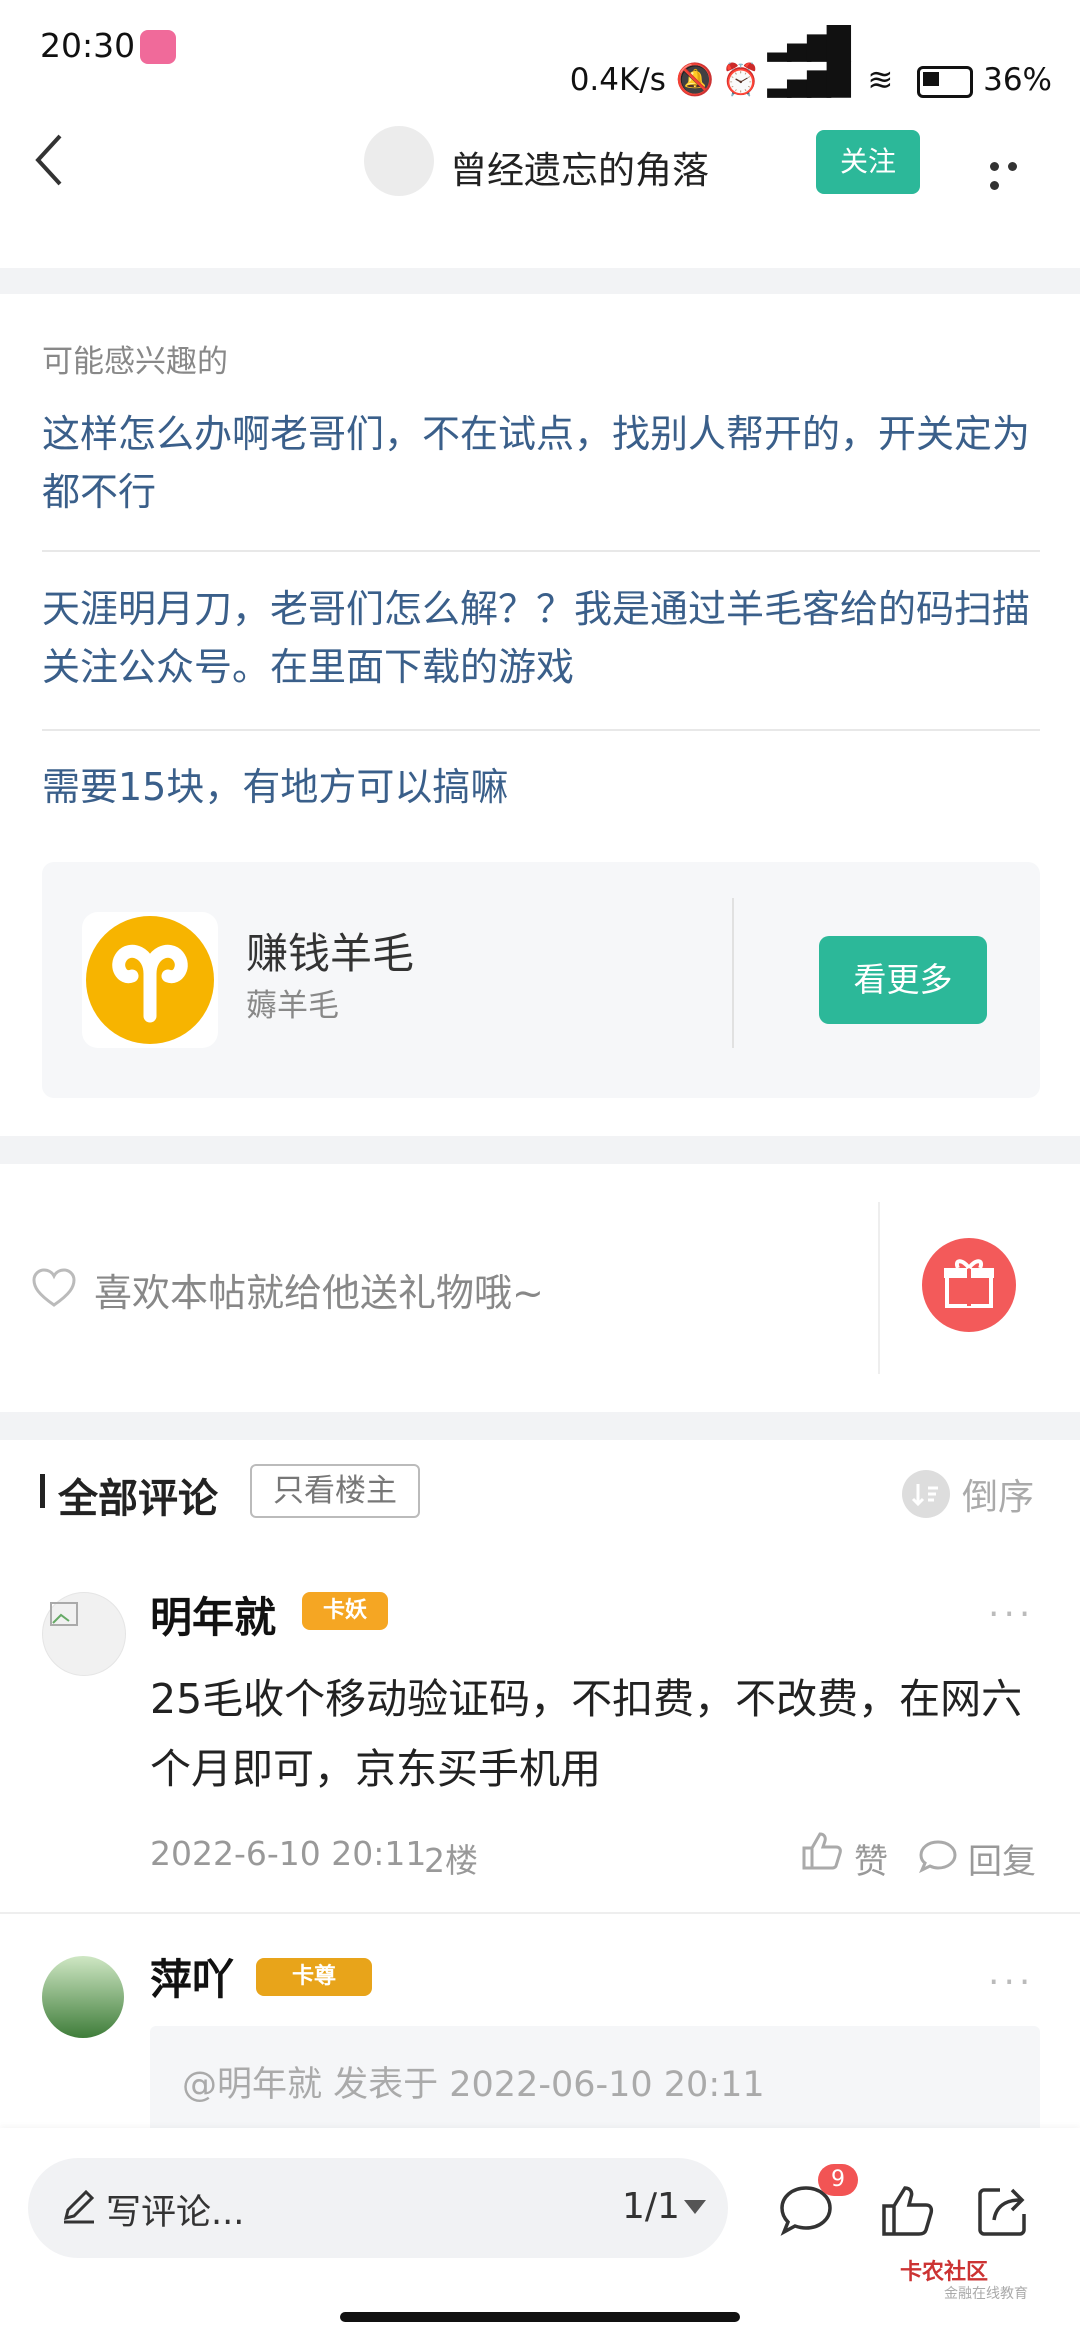  Describe the element at coordinates (288, 1853) in the screenshot. I see `comment-date: 2022-6-10 20:11` at that location.